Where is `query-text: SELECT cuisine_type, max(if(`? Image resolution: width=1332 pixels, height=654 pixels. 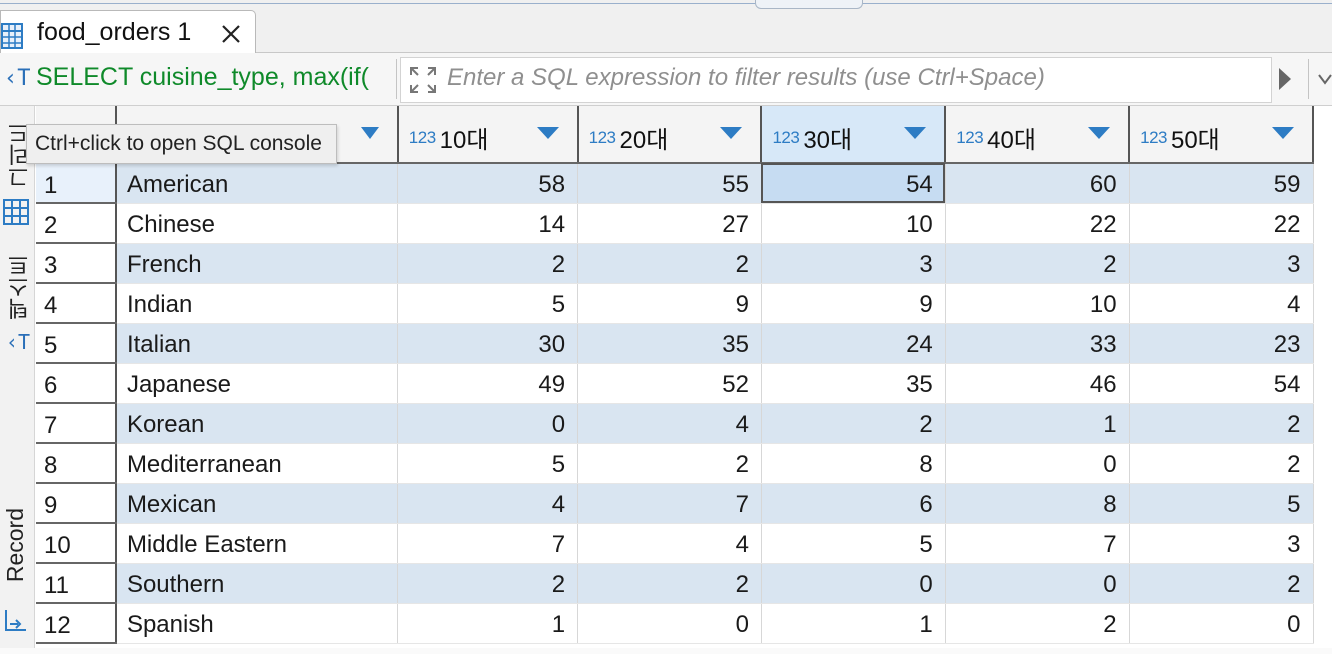
query-text: SELECT cuisine_type, max(if( is located at coordinates (214, 77).